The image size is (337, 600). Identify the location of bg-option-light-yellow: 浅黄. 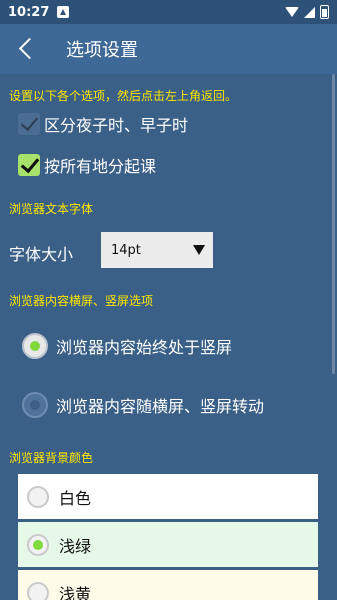
(168, 585).